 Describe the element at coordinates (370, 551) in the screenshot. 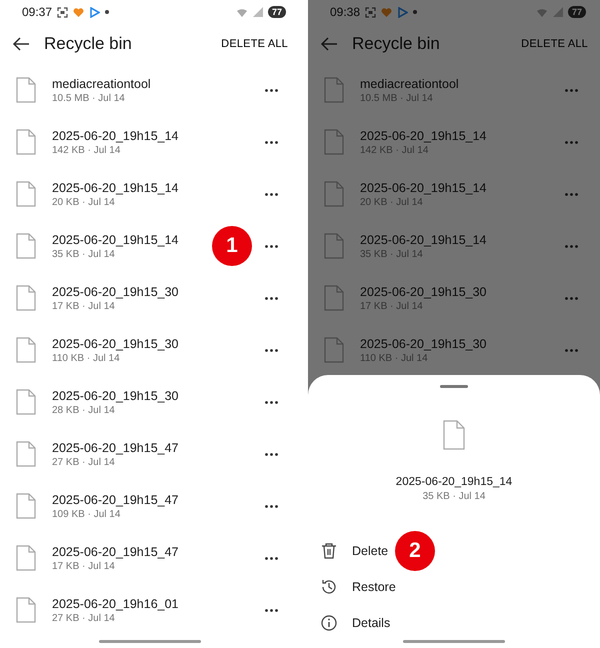

I see `delete-option: Delete` at that location.